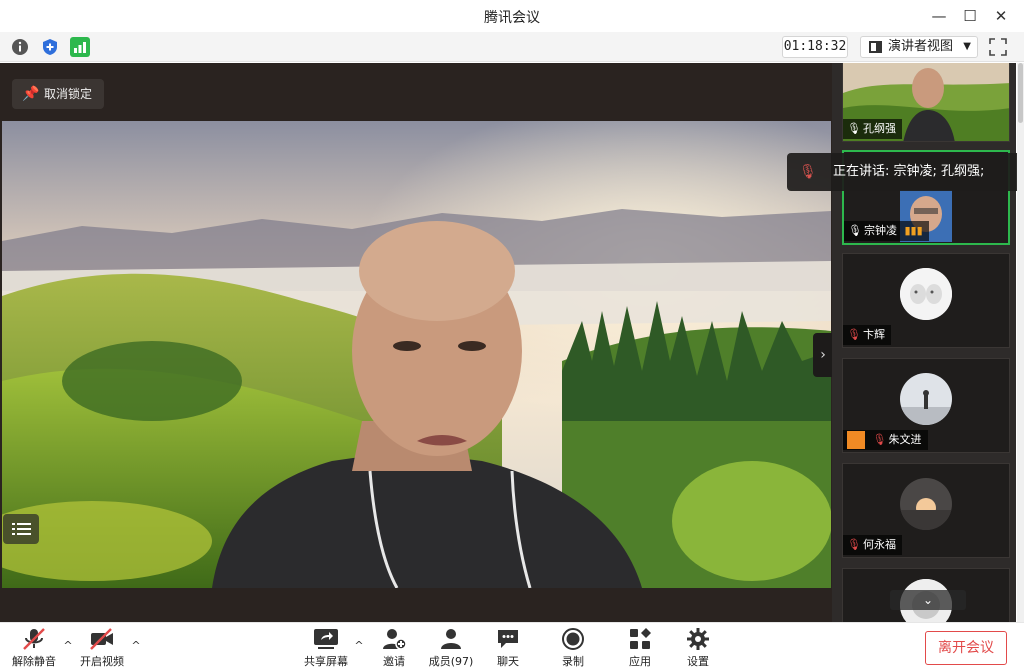 Image resolution: width=1024 pixels, height=669 pixels. I want to click on participant-name-tag: 🎙 宗钟凌 ▮▮▮, so click(886, 231).